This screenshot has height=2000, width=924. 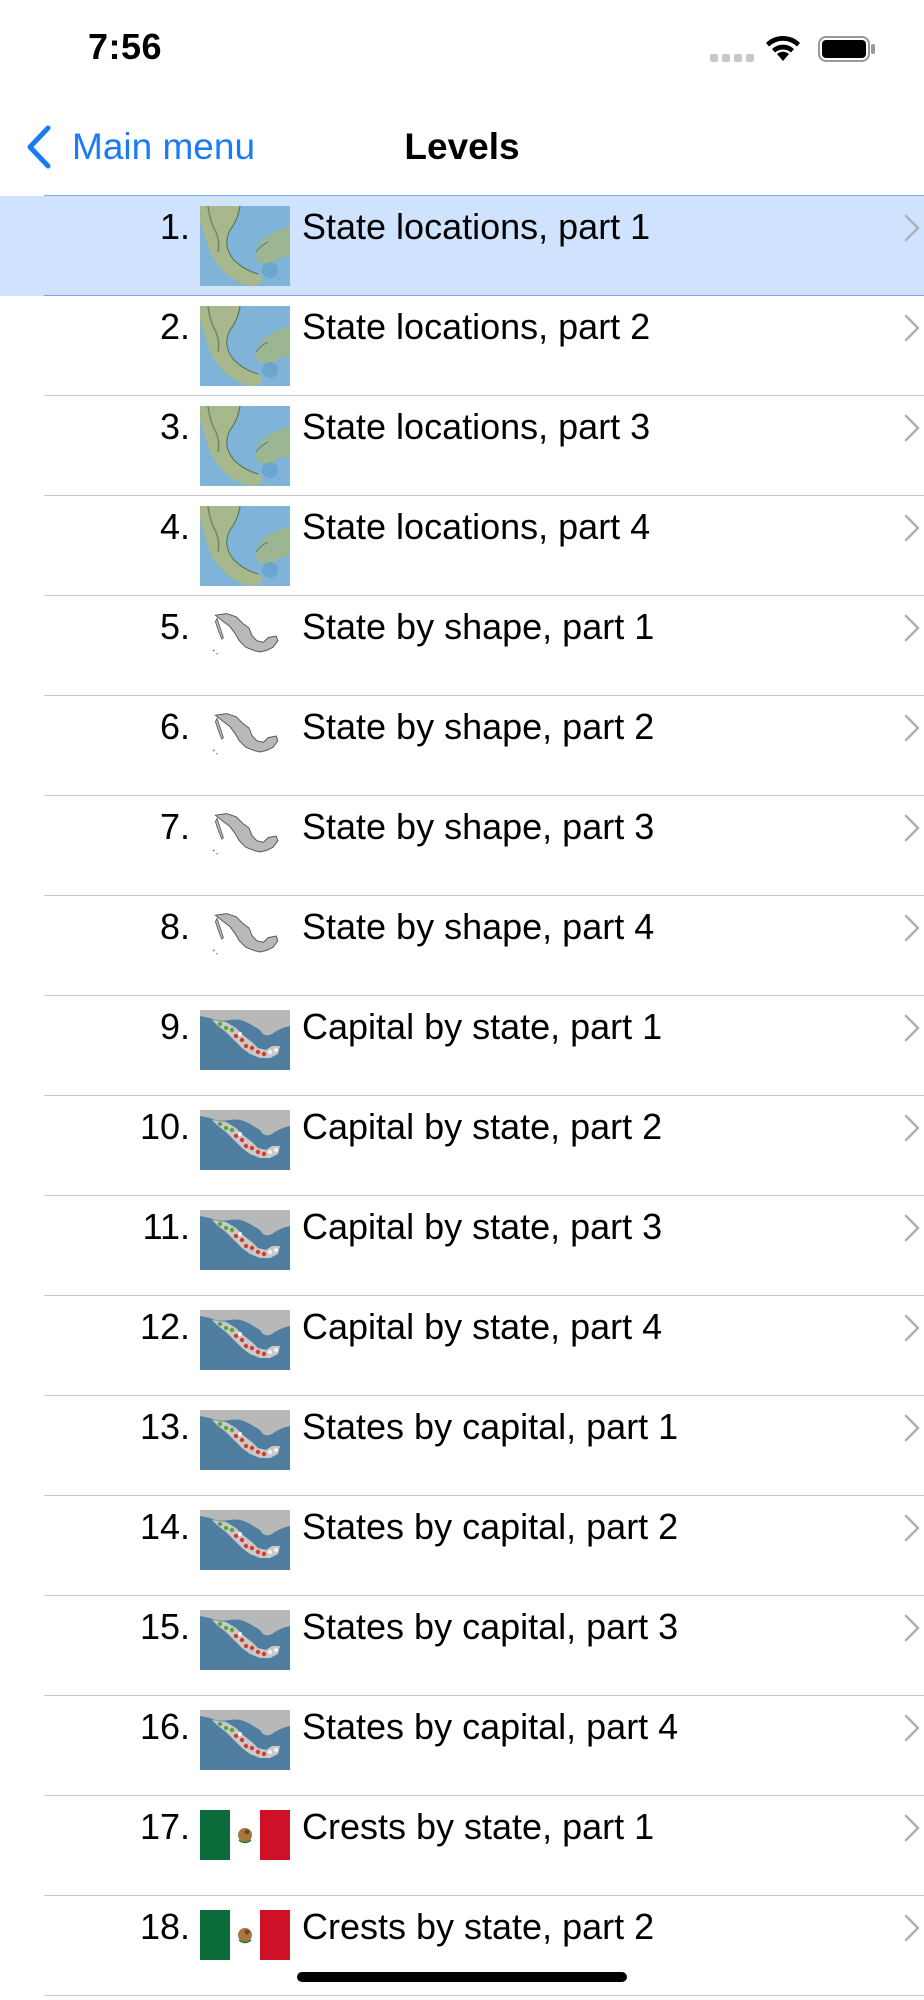 I want to click on level-row: 8. State by shape, part 4, so click(x=462, y=946).